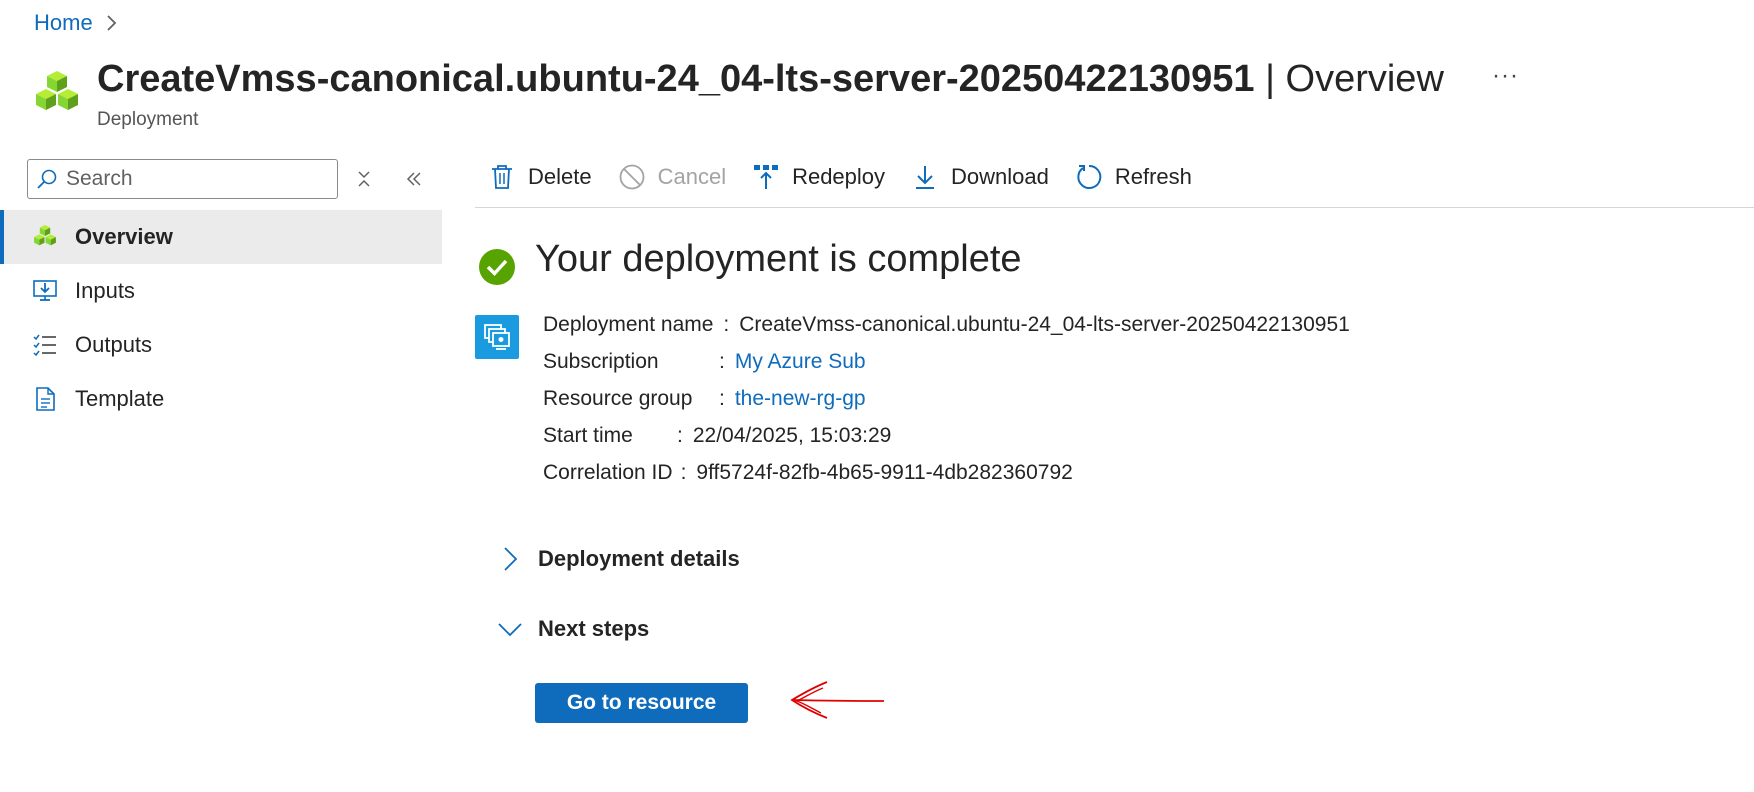 The height and width of the screenshot is (792, 1754). Describe the element at coordinates (800, 362) in the screenshot. I see `subscription-link: My Azure Sub` at that location.